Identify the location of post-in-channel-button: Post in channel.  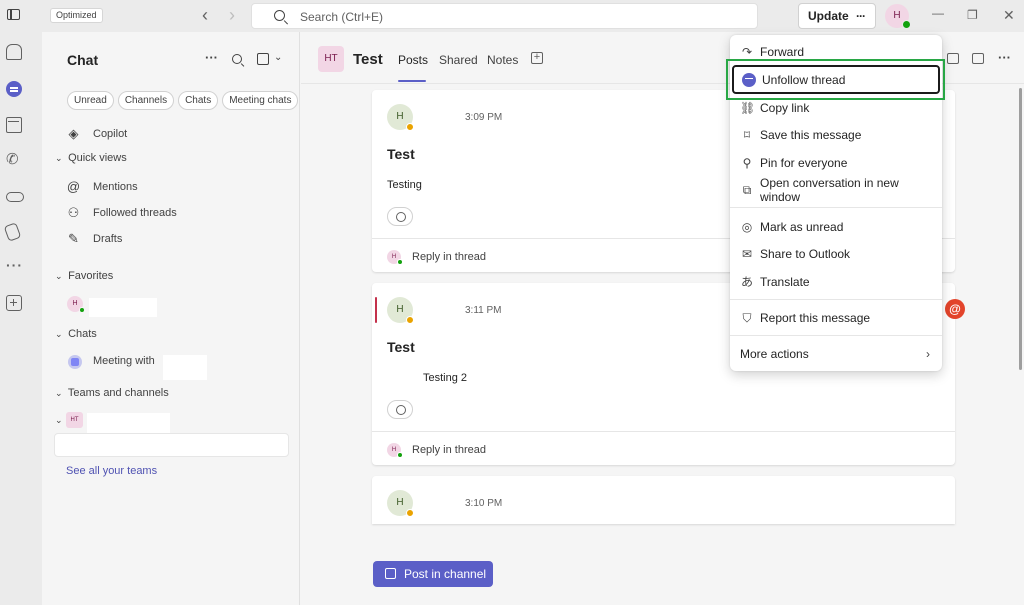
(433, 574).